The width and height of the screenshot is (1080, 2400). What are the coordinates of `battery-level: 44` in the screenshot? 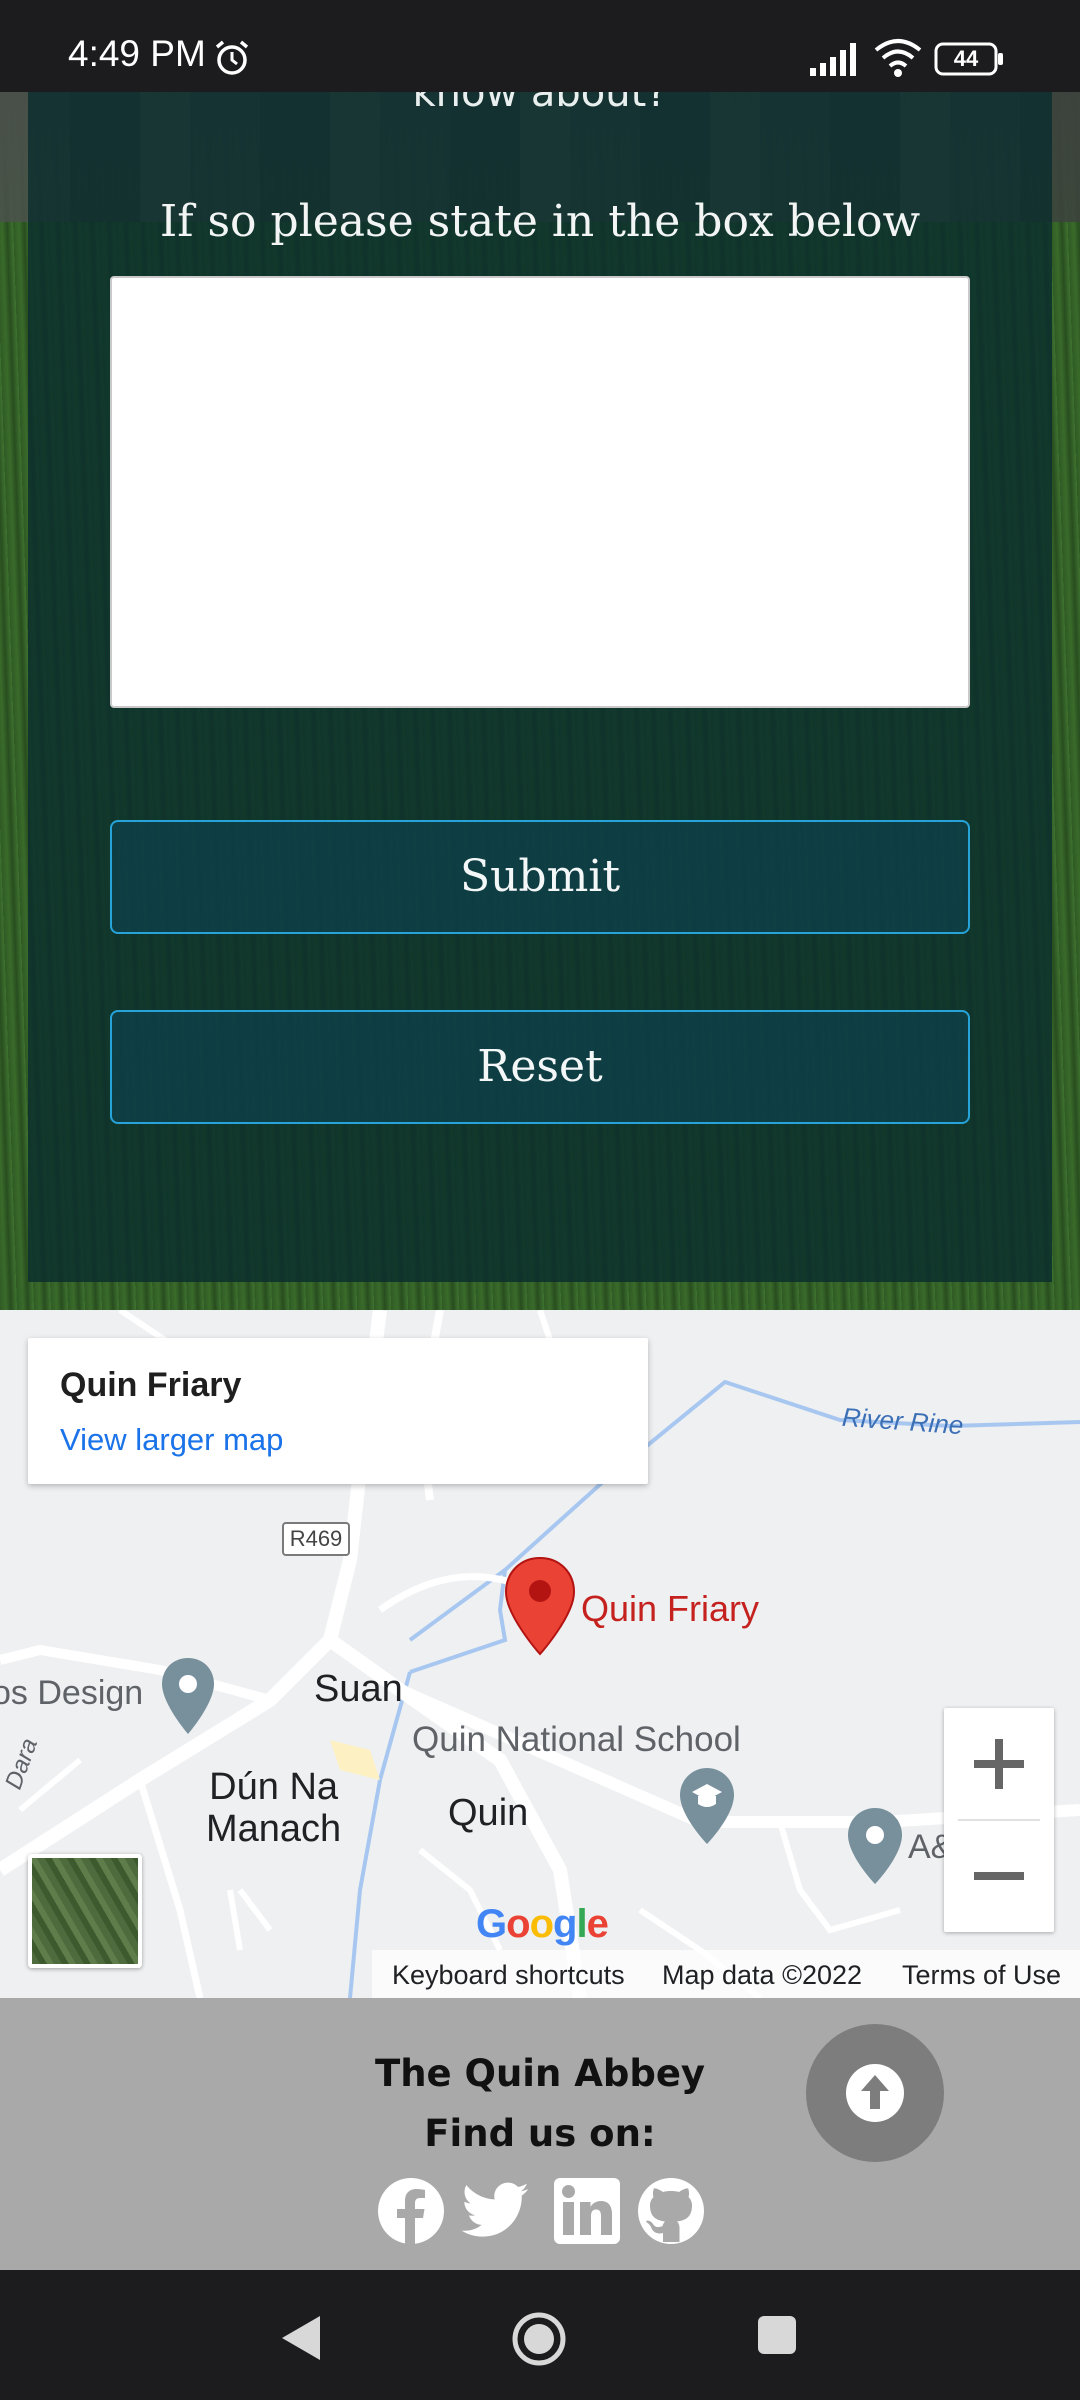 It's located at (966, 58).